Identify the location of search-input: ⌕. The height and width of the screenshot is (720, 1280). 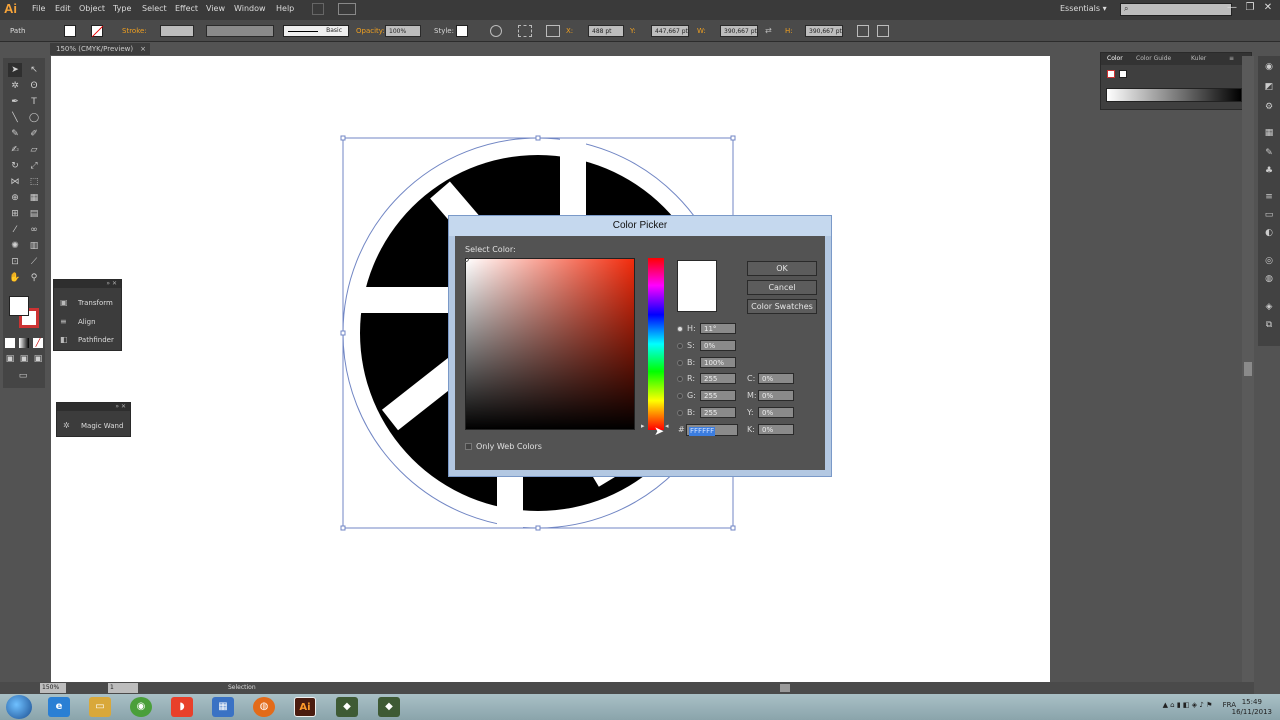
(1176, 9).